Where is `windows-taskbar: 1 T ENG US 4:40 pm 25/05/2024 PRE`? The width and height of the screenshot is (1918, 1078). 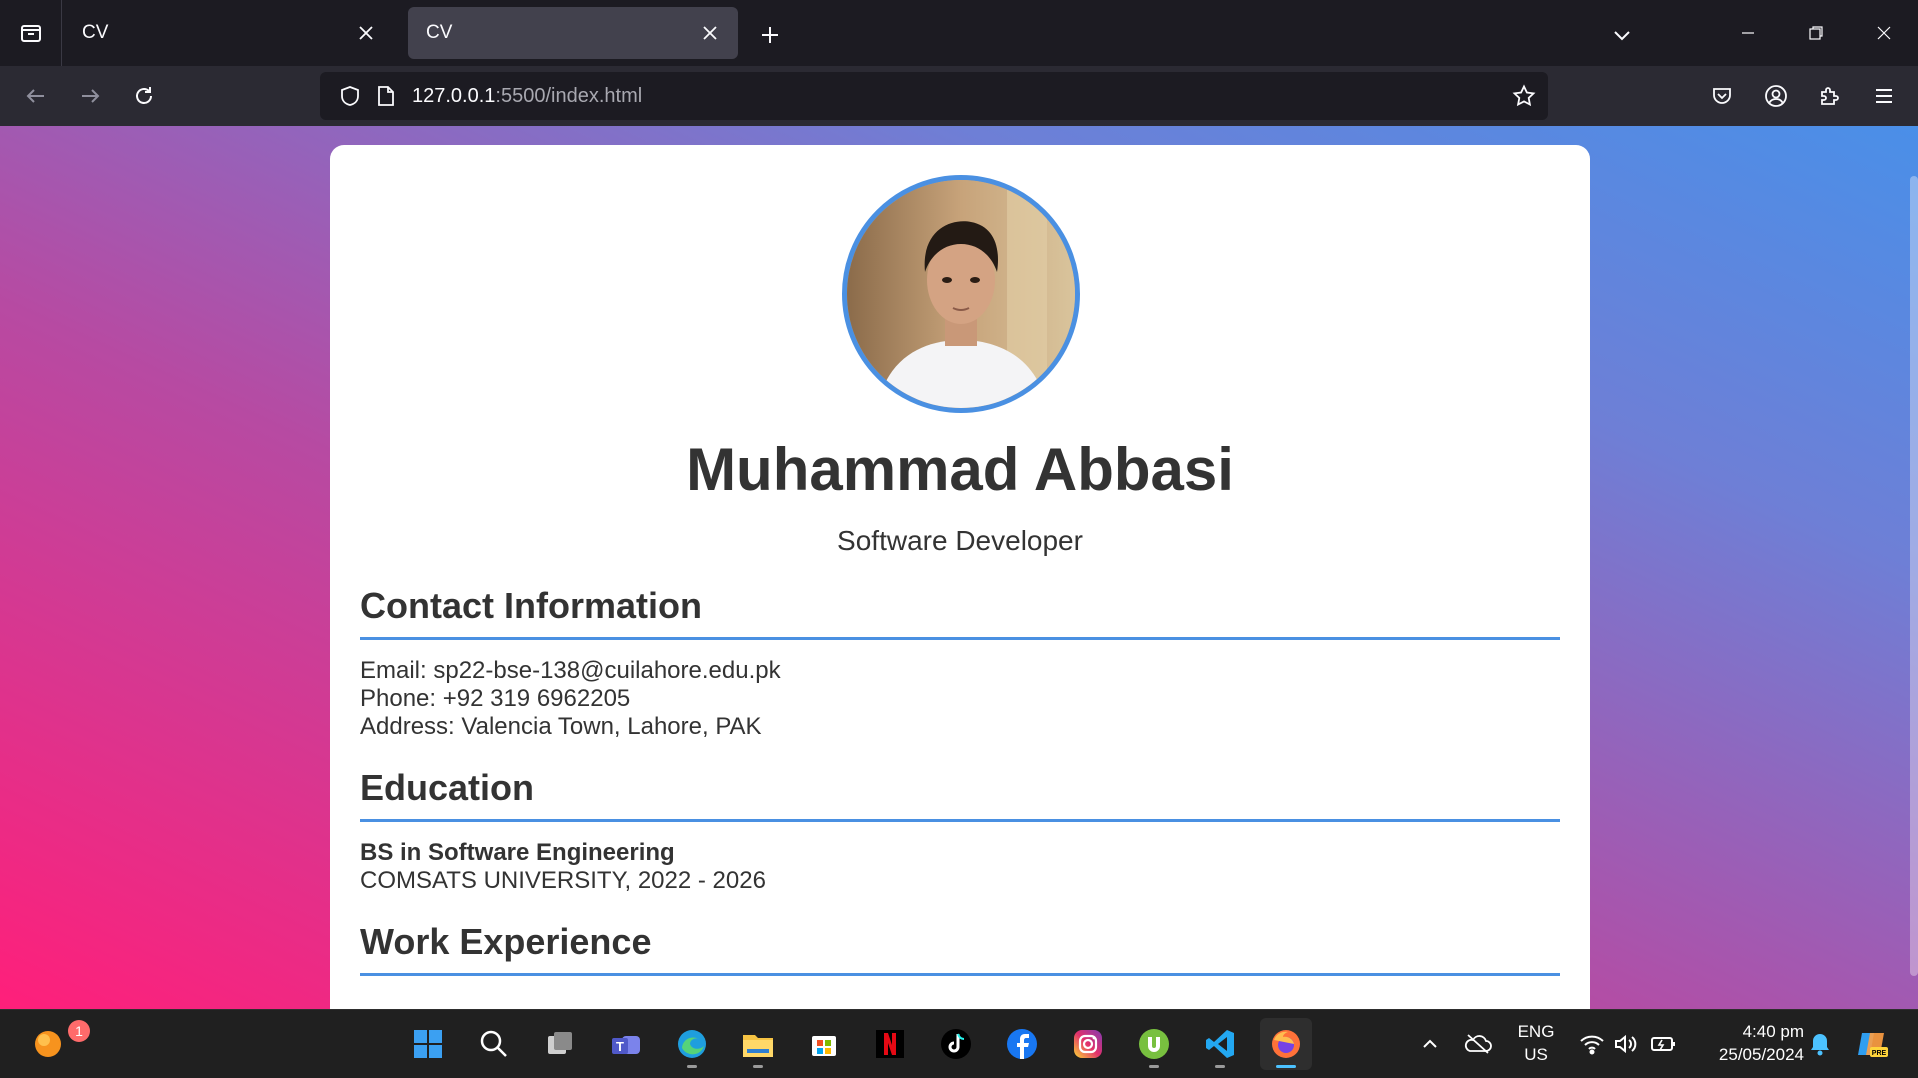
windows-taskbar: 1 T ENG US 4:40 pm 25/05/2024 PRE is located at coordinates (959, 1043).